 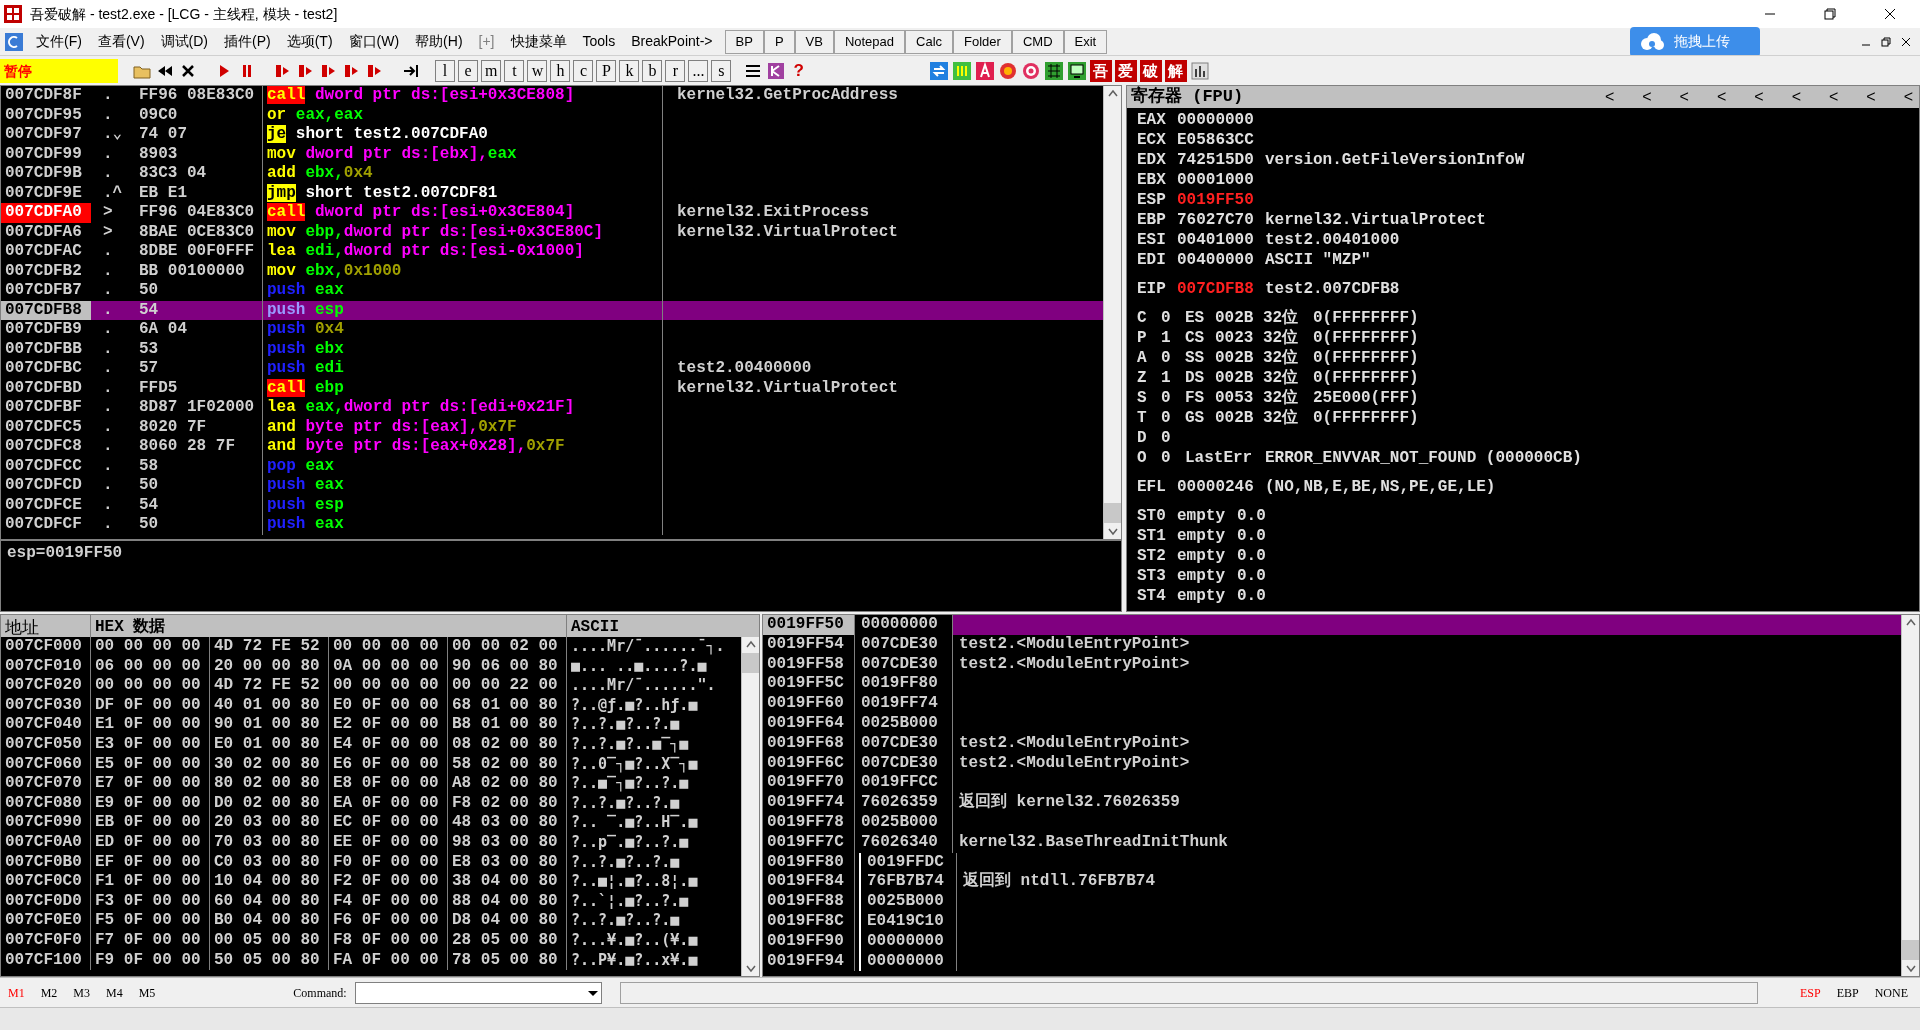 I want to click on instruction-cell: mov ebx,0x1000, so click(x=463, y=271).